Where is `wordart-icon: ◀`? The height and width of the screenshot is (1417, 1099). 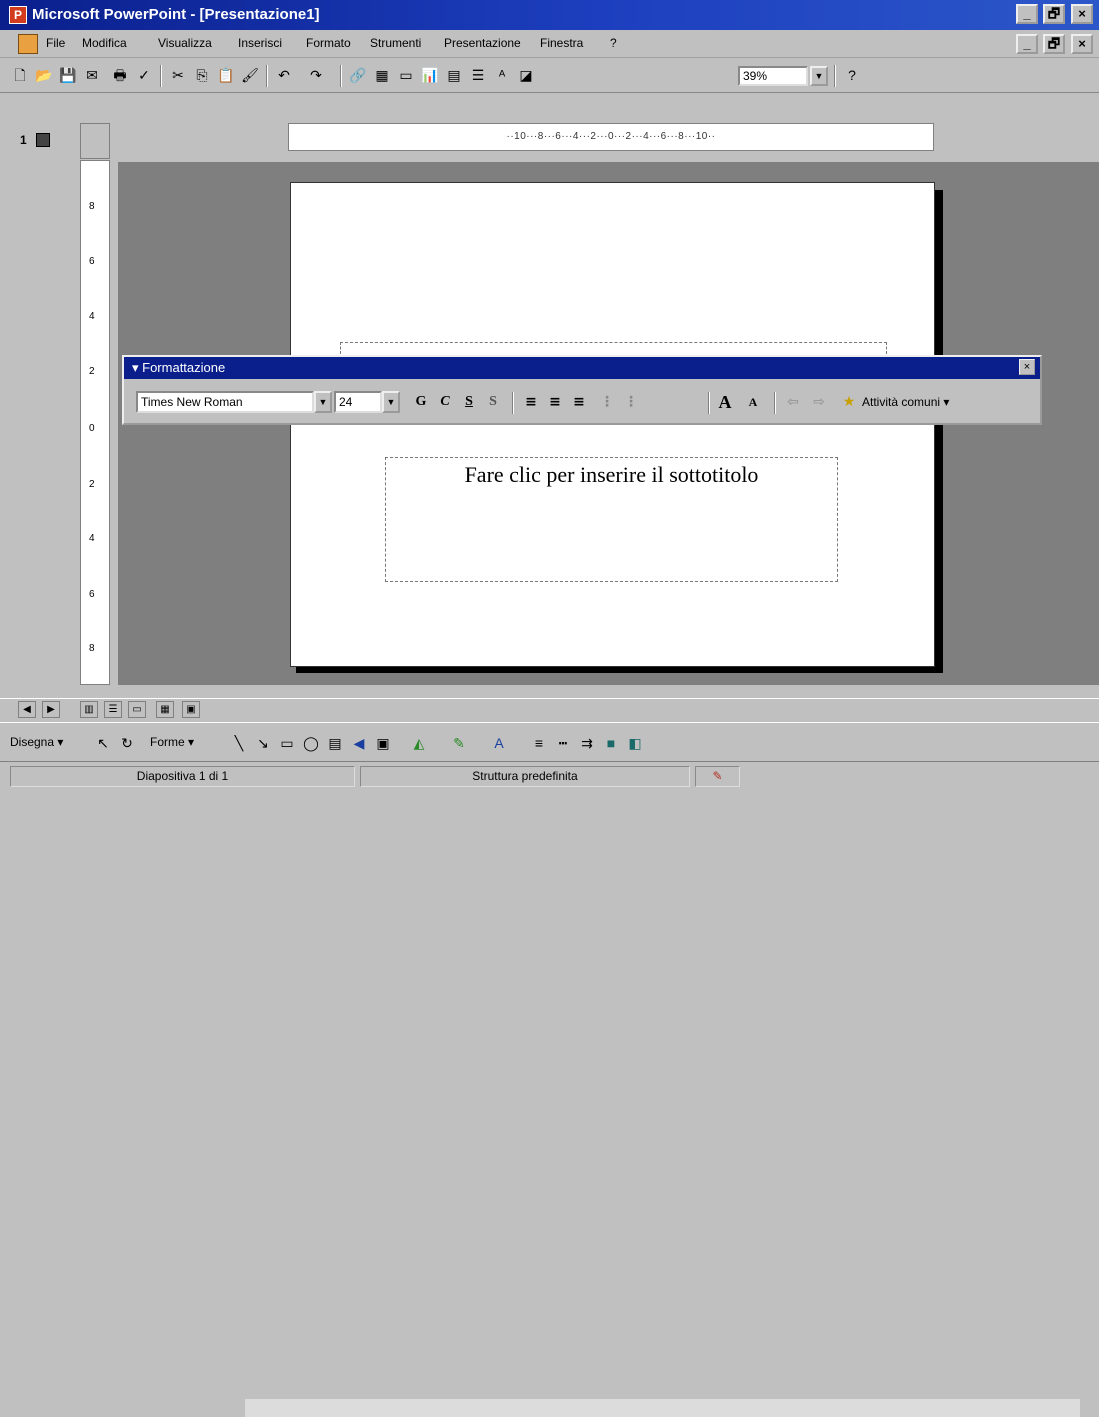
wordart-icon: ◀ is located at coordinates (359, 743).